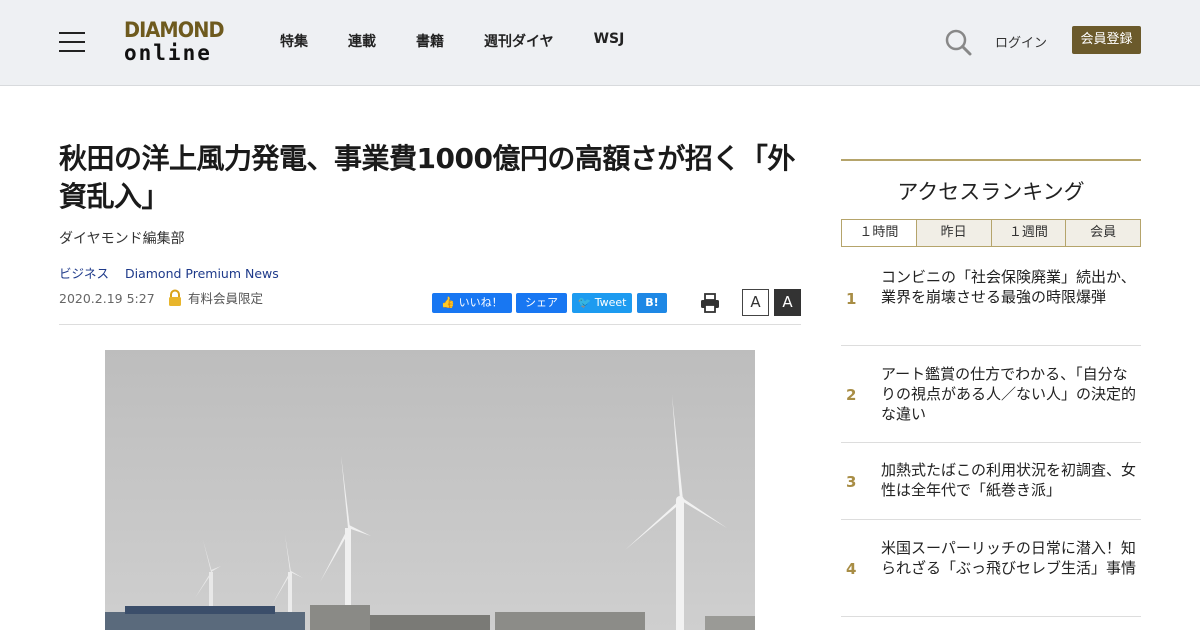 The width and height of the screenshot is (1200, 630). Describe the element at coordinates (787, 302) in the screenshot. I see `font-size-large-button: A` at that location.